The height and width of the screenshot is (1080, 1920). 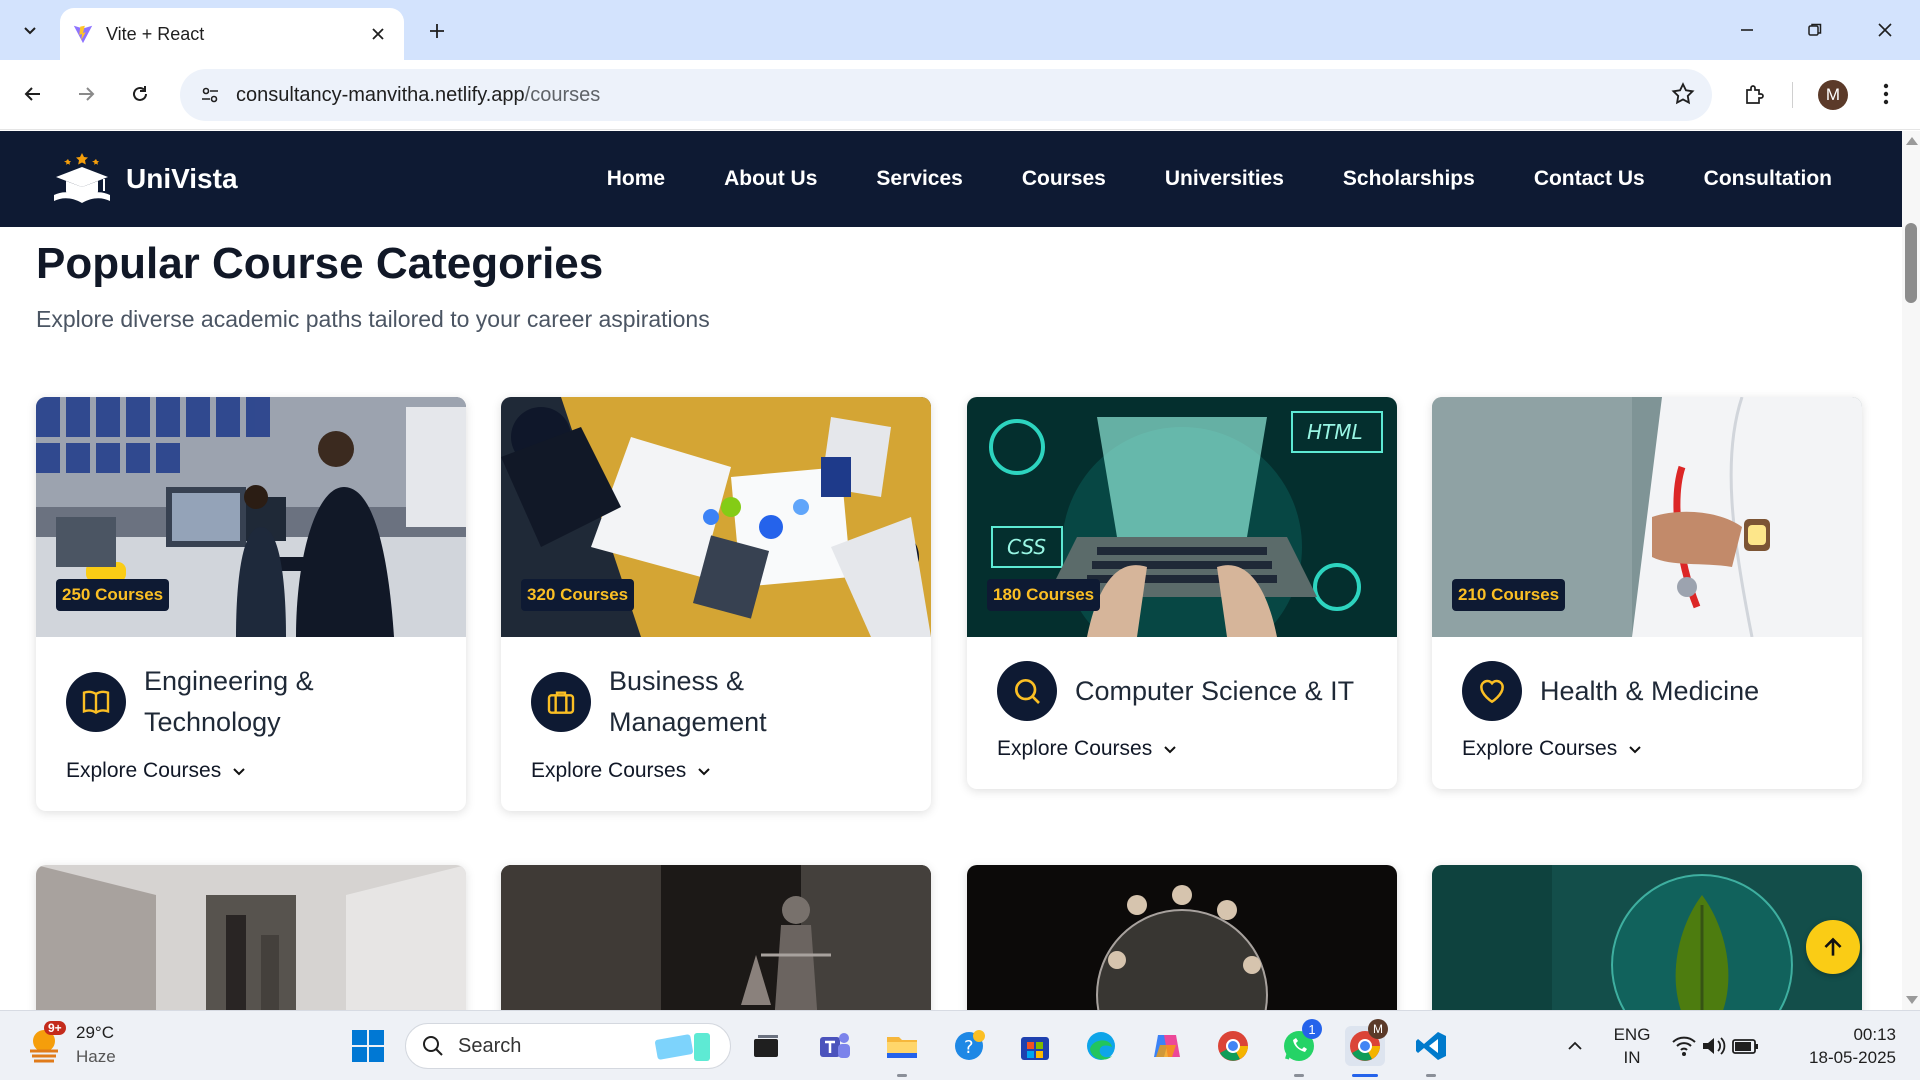 I want to click on close-icon, so click(x=1885, y=30).